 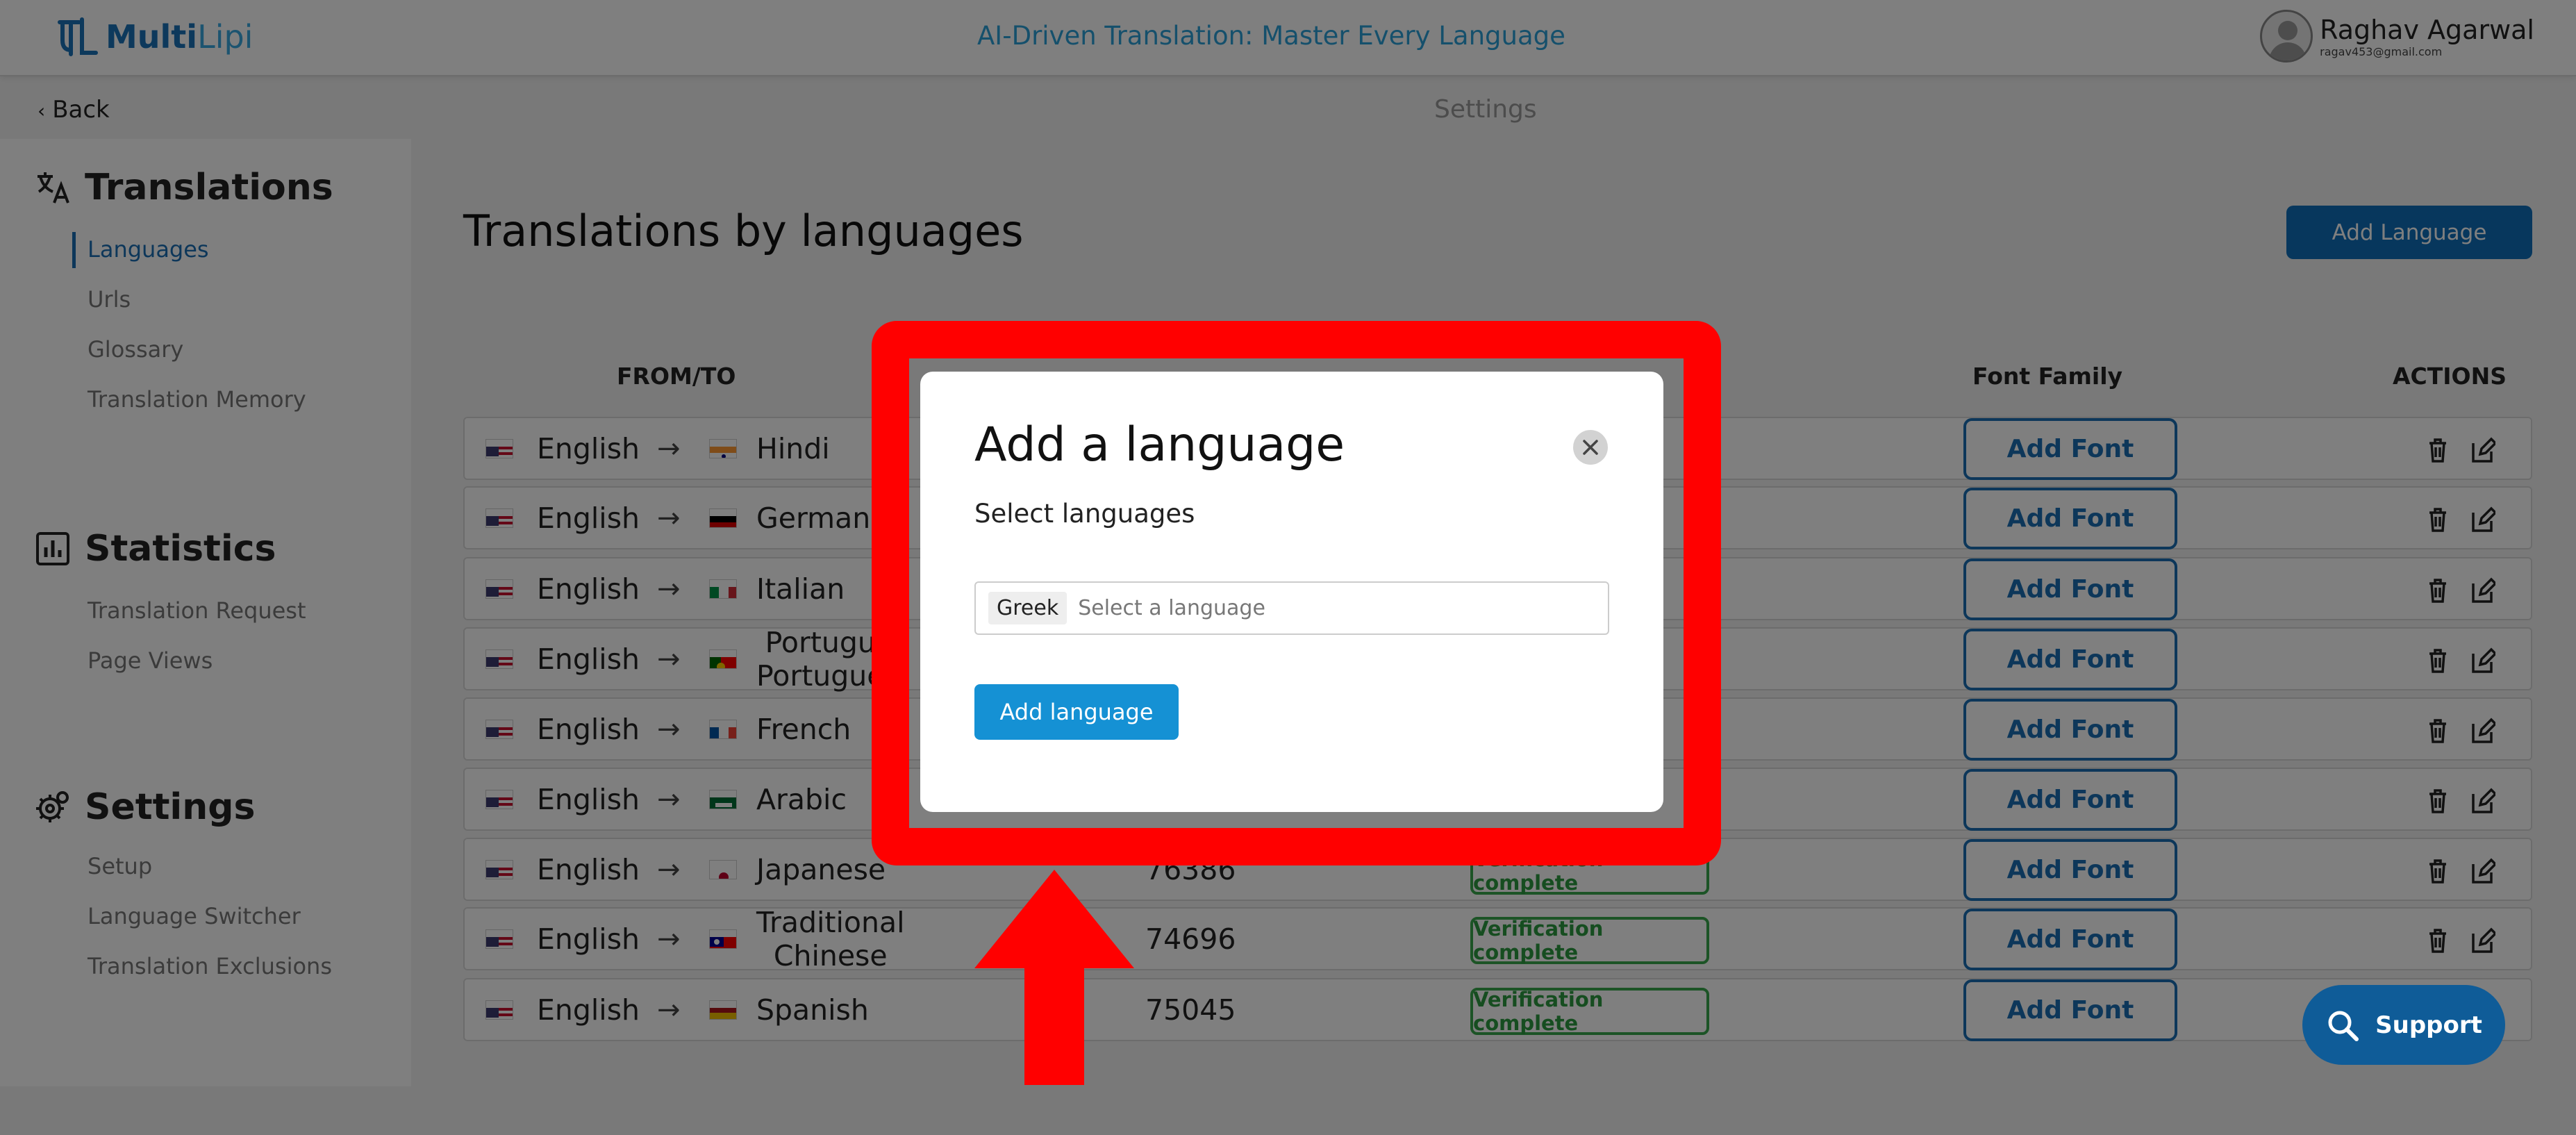 What do you see at coordinates (1084, 514) in the screenshot?
I see `modal-subtitle: Select languages` at bounding box center [1084, 514].